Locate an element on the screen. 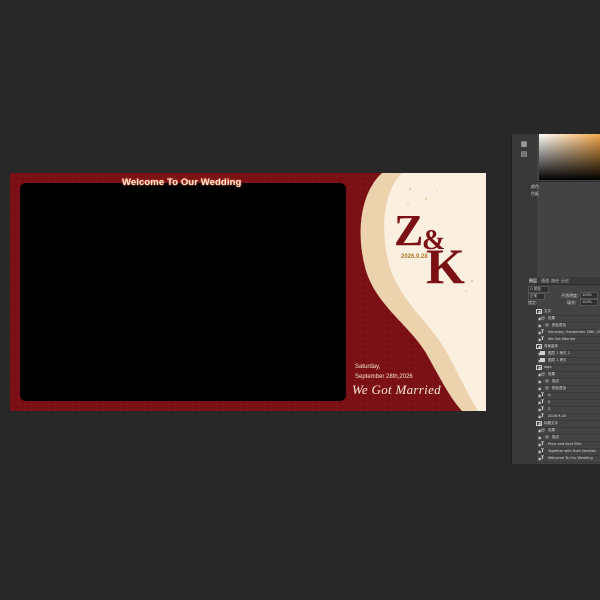 The height and width of the screenshot is (600, 600). fill-input: 100% is located at coordinates (589, 302).